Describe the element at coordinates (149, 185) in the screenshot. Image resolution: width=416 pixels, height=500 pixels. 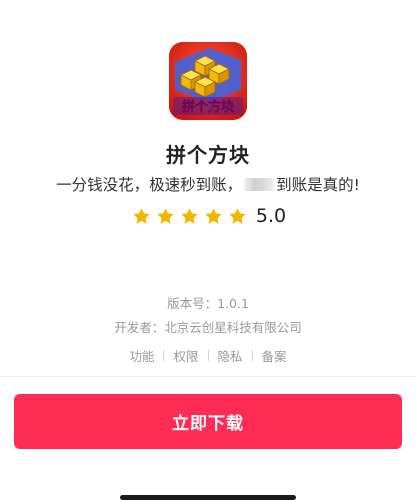
I see `tagline-text-before: 一分钱没花，极速秒到账，` at that location.